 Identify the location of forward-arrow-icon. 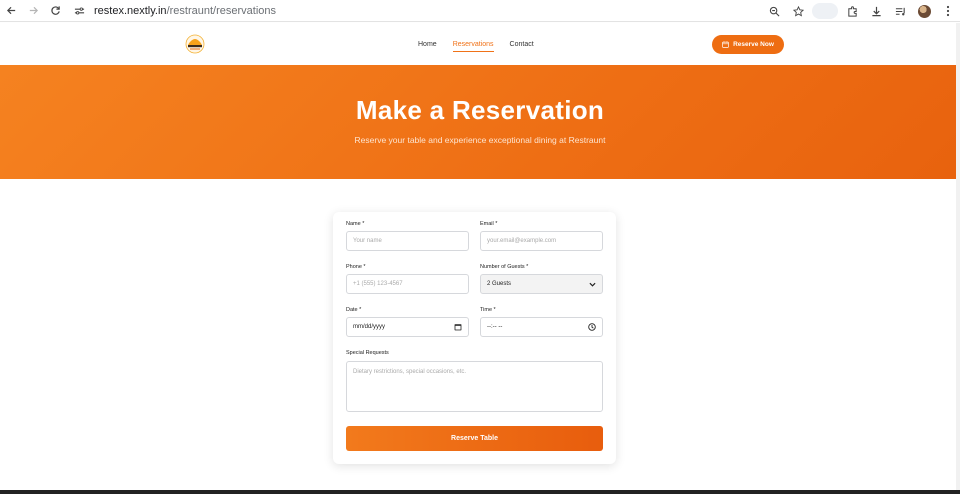
(33, 11).